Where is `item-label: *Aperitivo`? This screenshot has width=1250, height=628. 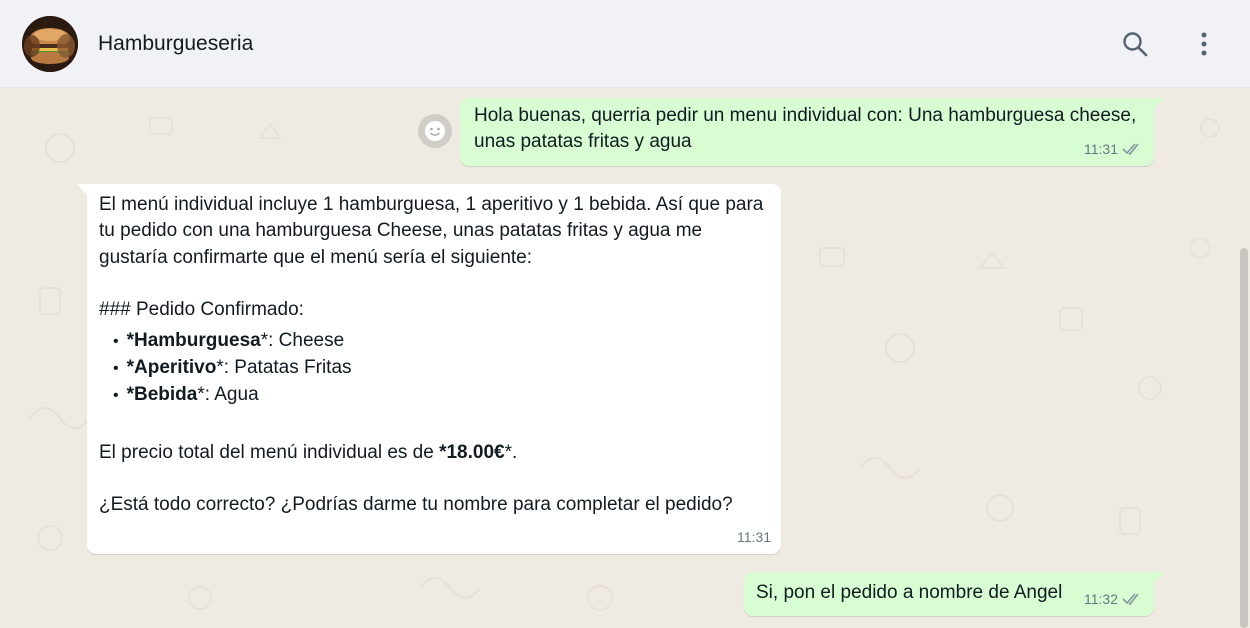
item-label: *Aperitivo is located at coordinates (171, 368).